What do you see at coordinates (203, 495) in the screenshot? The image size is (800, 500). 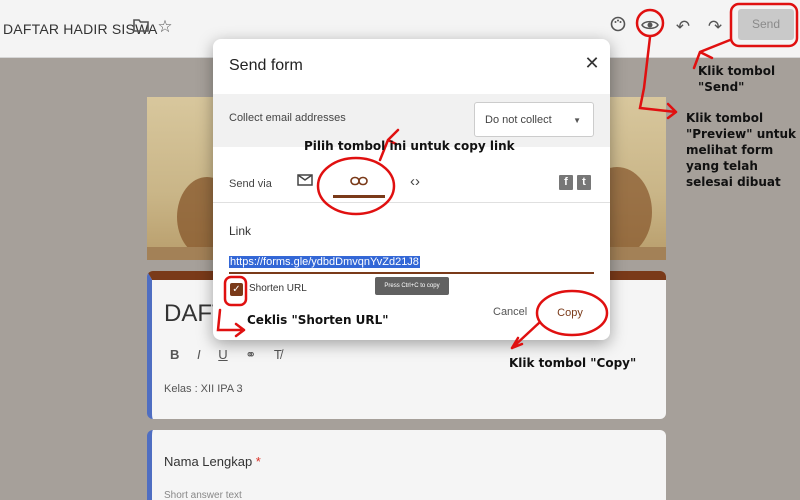 I see `question-hint: Short answer text` at bounding box center [203, 495].